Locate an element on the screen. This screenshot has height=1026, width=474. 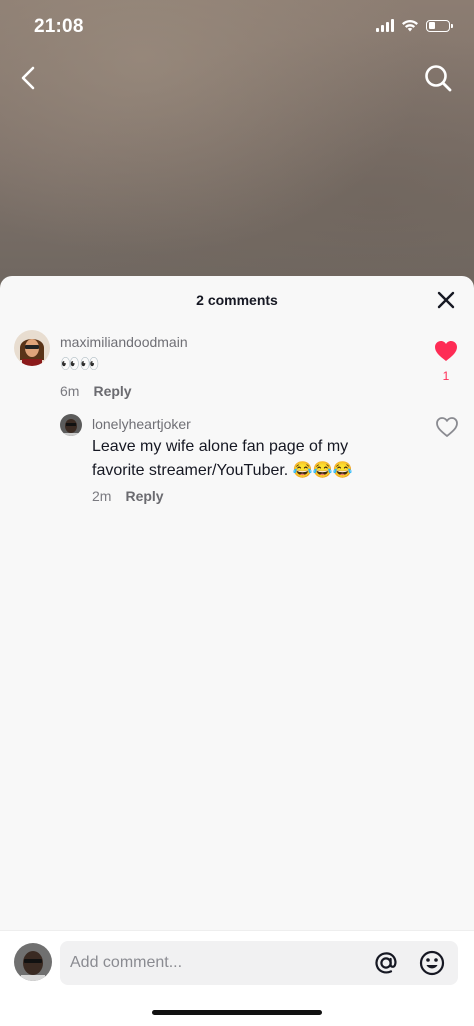
emoji-button is located at coordinates (432, 963).